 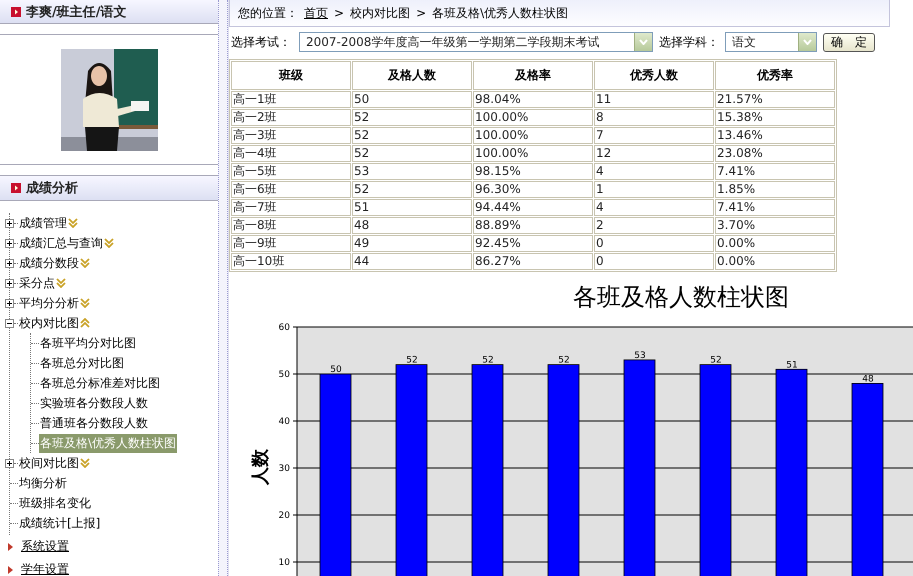 I want to click on collapse-icon, so click(x=9, y=323).